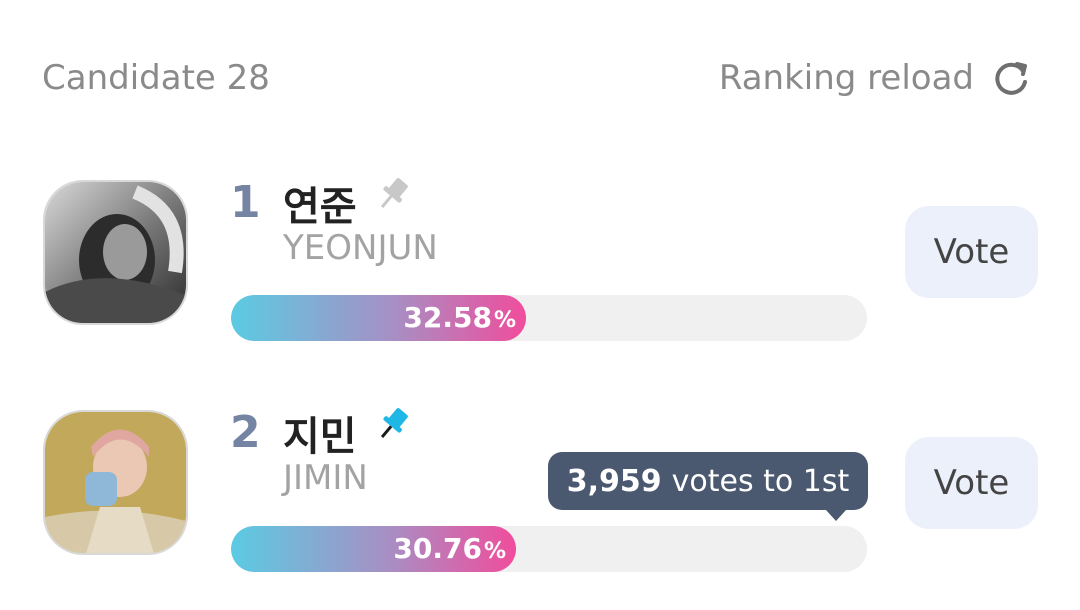  Describe the element at coordinates (846, 78) in the screenshot. I see `ranking-reload-label: Ranking reload` at that location.